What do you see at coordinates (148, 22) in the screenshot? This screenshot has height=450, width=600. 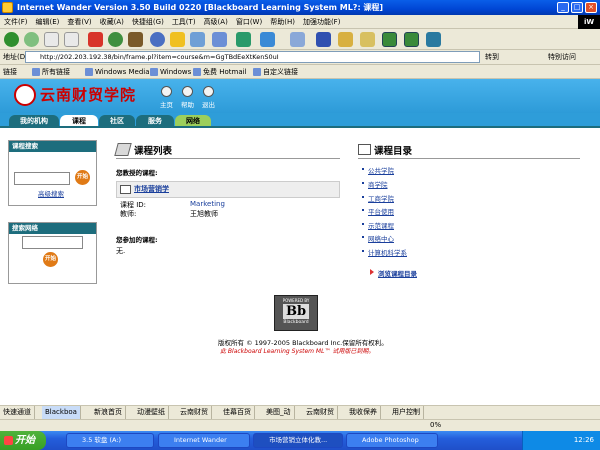 I see `menu-groups: 快捷组(G)` at bounding box center [148, 22].